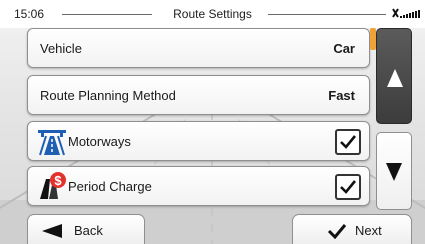 Image resolution: width=425 pixels, height=244 pixels. Describe the element at coordinates (198, 186) in the screenshot. I see `period-charge-row: $ Period Charge` at that location.